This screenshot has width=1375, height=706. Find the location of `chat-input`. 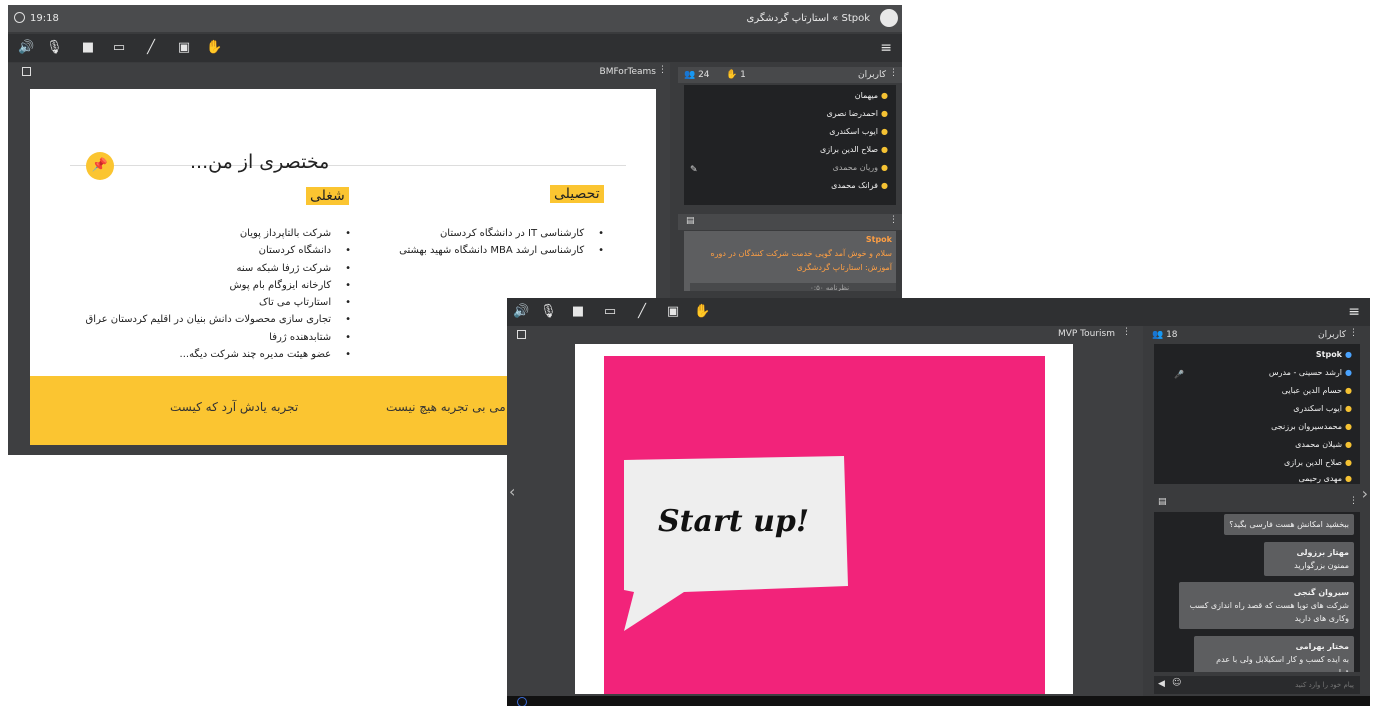

chat-input is located at coordinates (1279, 685).